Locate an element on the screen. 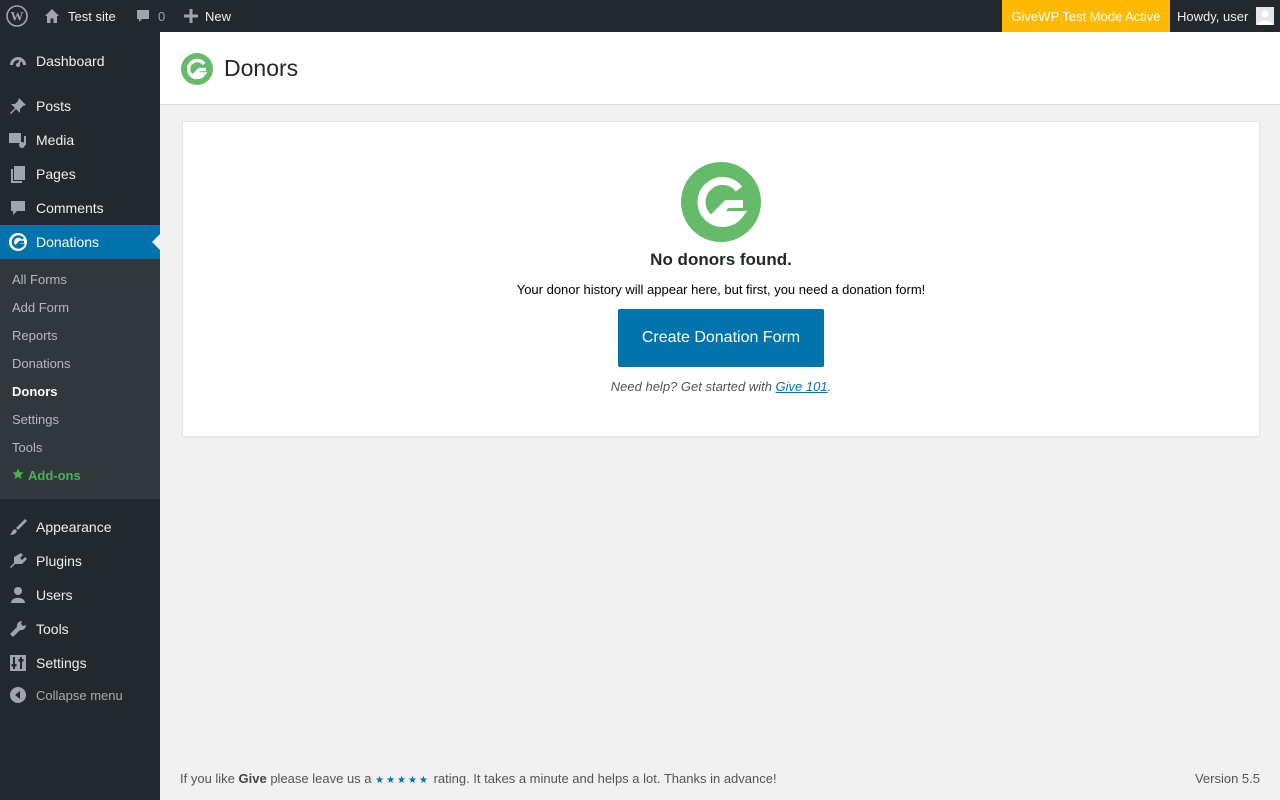  menu-item-donations: Donations is located at coordinates (80, 242).